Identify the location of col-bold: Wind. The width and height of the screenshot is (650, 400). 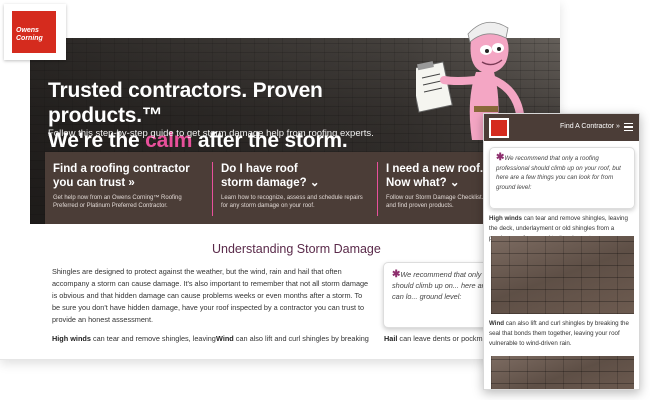
(225, 338).